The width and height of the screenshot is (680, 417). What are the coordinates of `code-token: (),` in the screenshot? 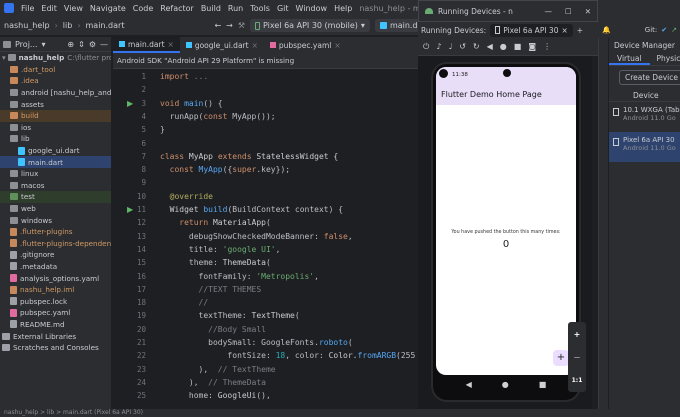 It's located at (263, 396).